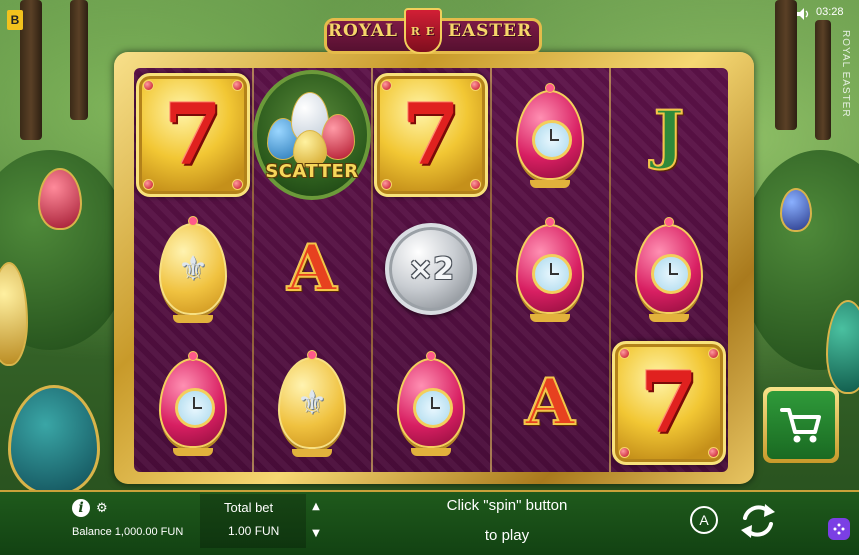 The height and width of the screenshot is (555, 859). Describe the element at coordinates (830, 12) in the screenshot. I see `clock-time: 03:28` at that location.